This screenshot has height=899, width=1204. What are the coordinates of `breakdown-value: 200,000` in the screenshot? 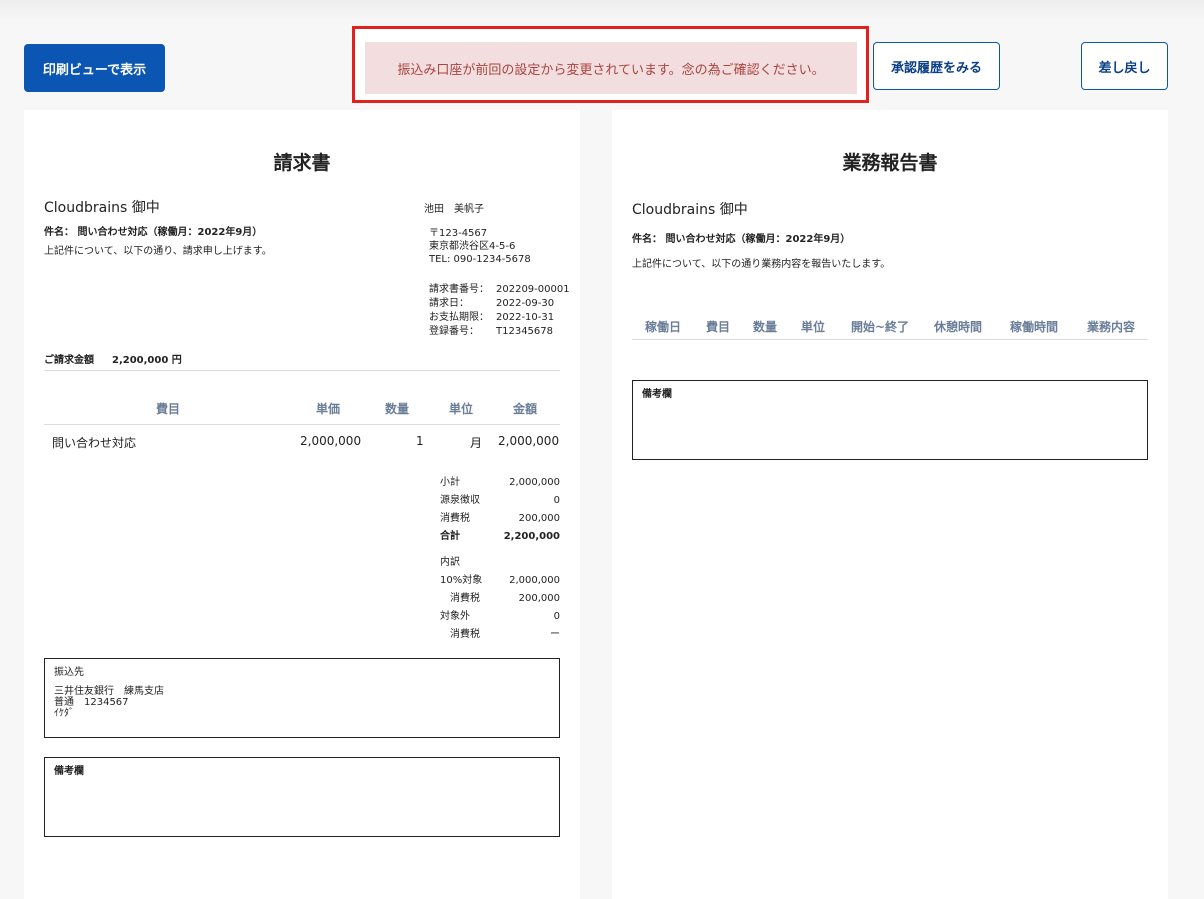 It's located at (539, 598).